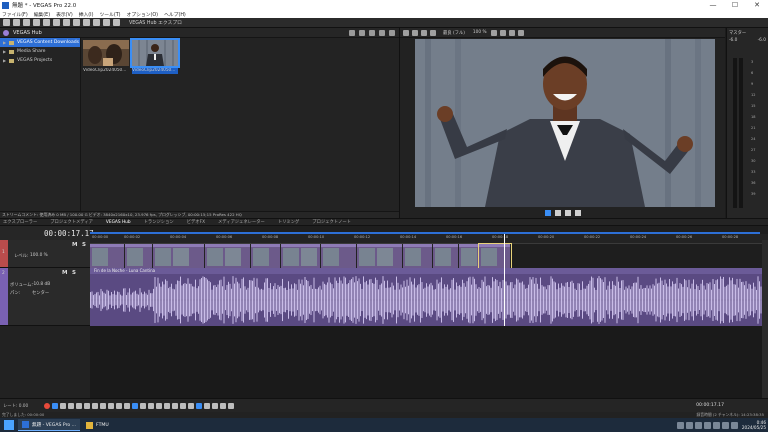 The width and height of the screenshot is (768, 432). Describe the element at coordinates (734, 425) in the screenshot. I see `volume-icon` at that location.